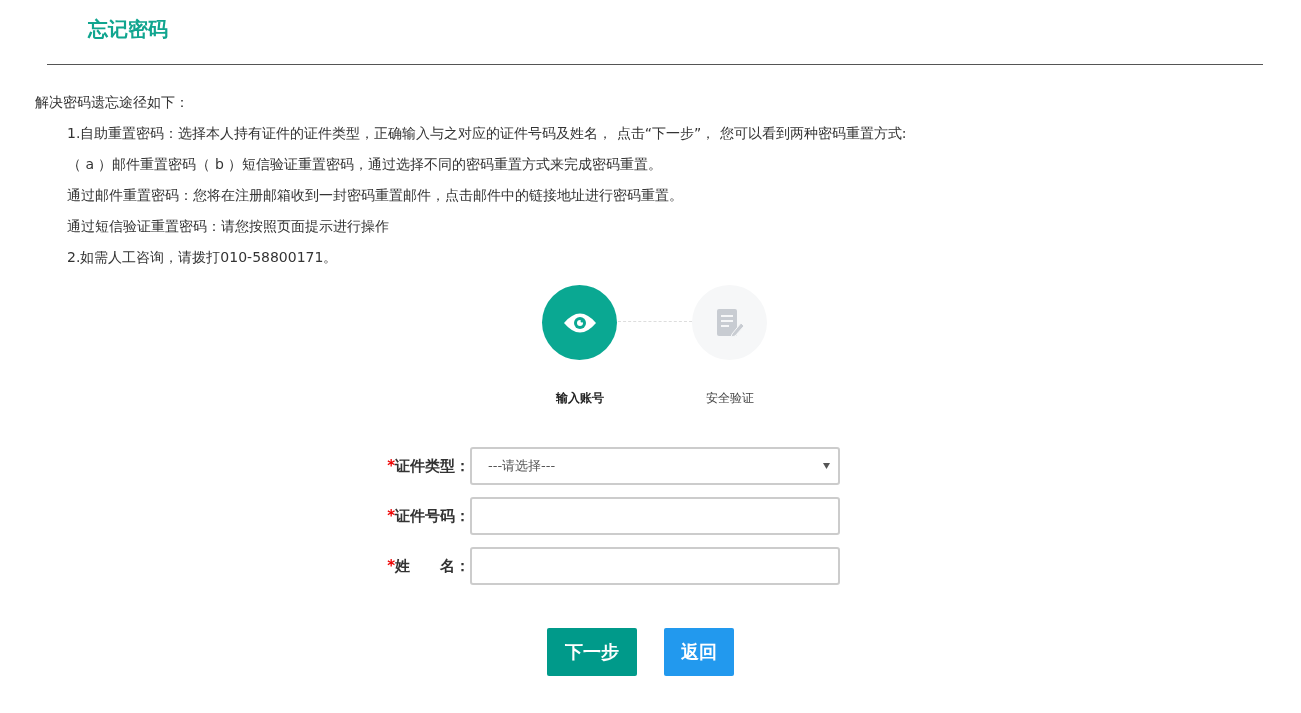 The height and width of the screenshot is (713, 1301). I want to click on document-pen-icon, so click(729, 322).